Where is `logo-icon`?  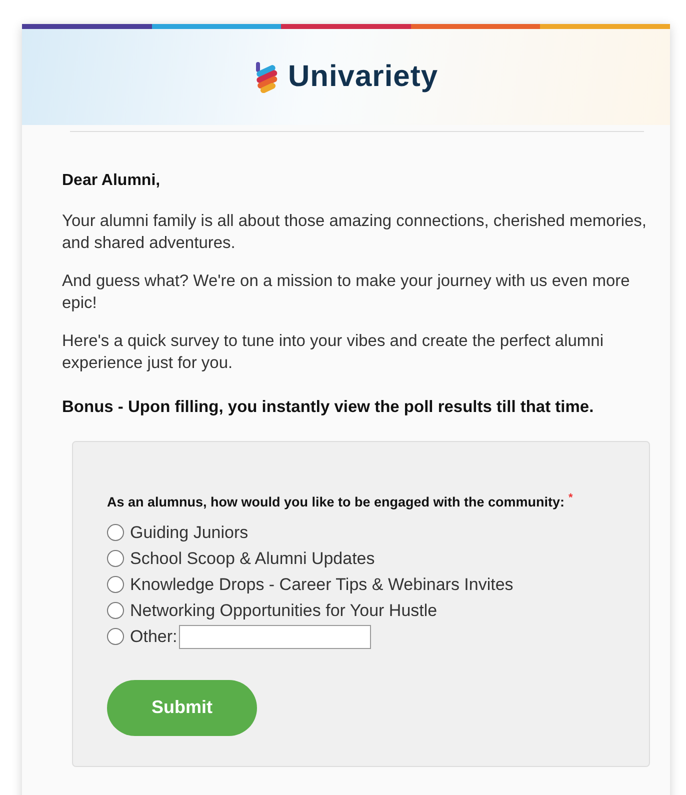 logo-icon is located at coordinates (267, 77).